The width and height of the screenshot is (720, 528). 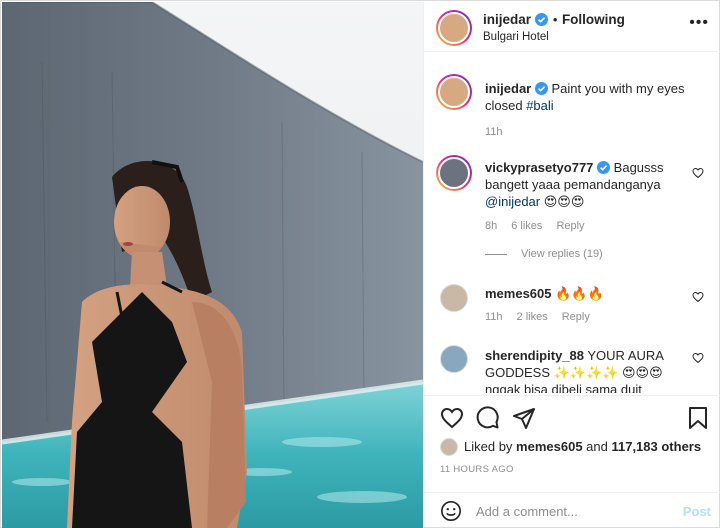 I want to click on comment-bar: Add a comment... Post, so click(x=572, y=510).